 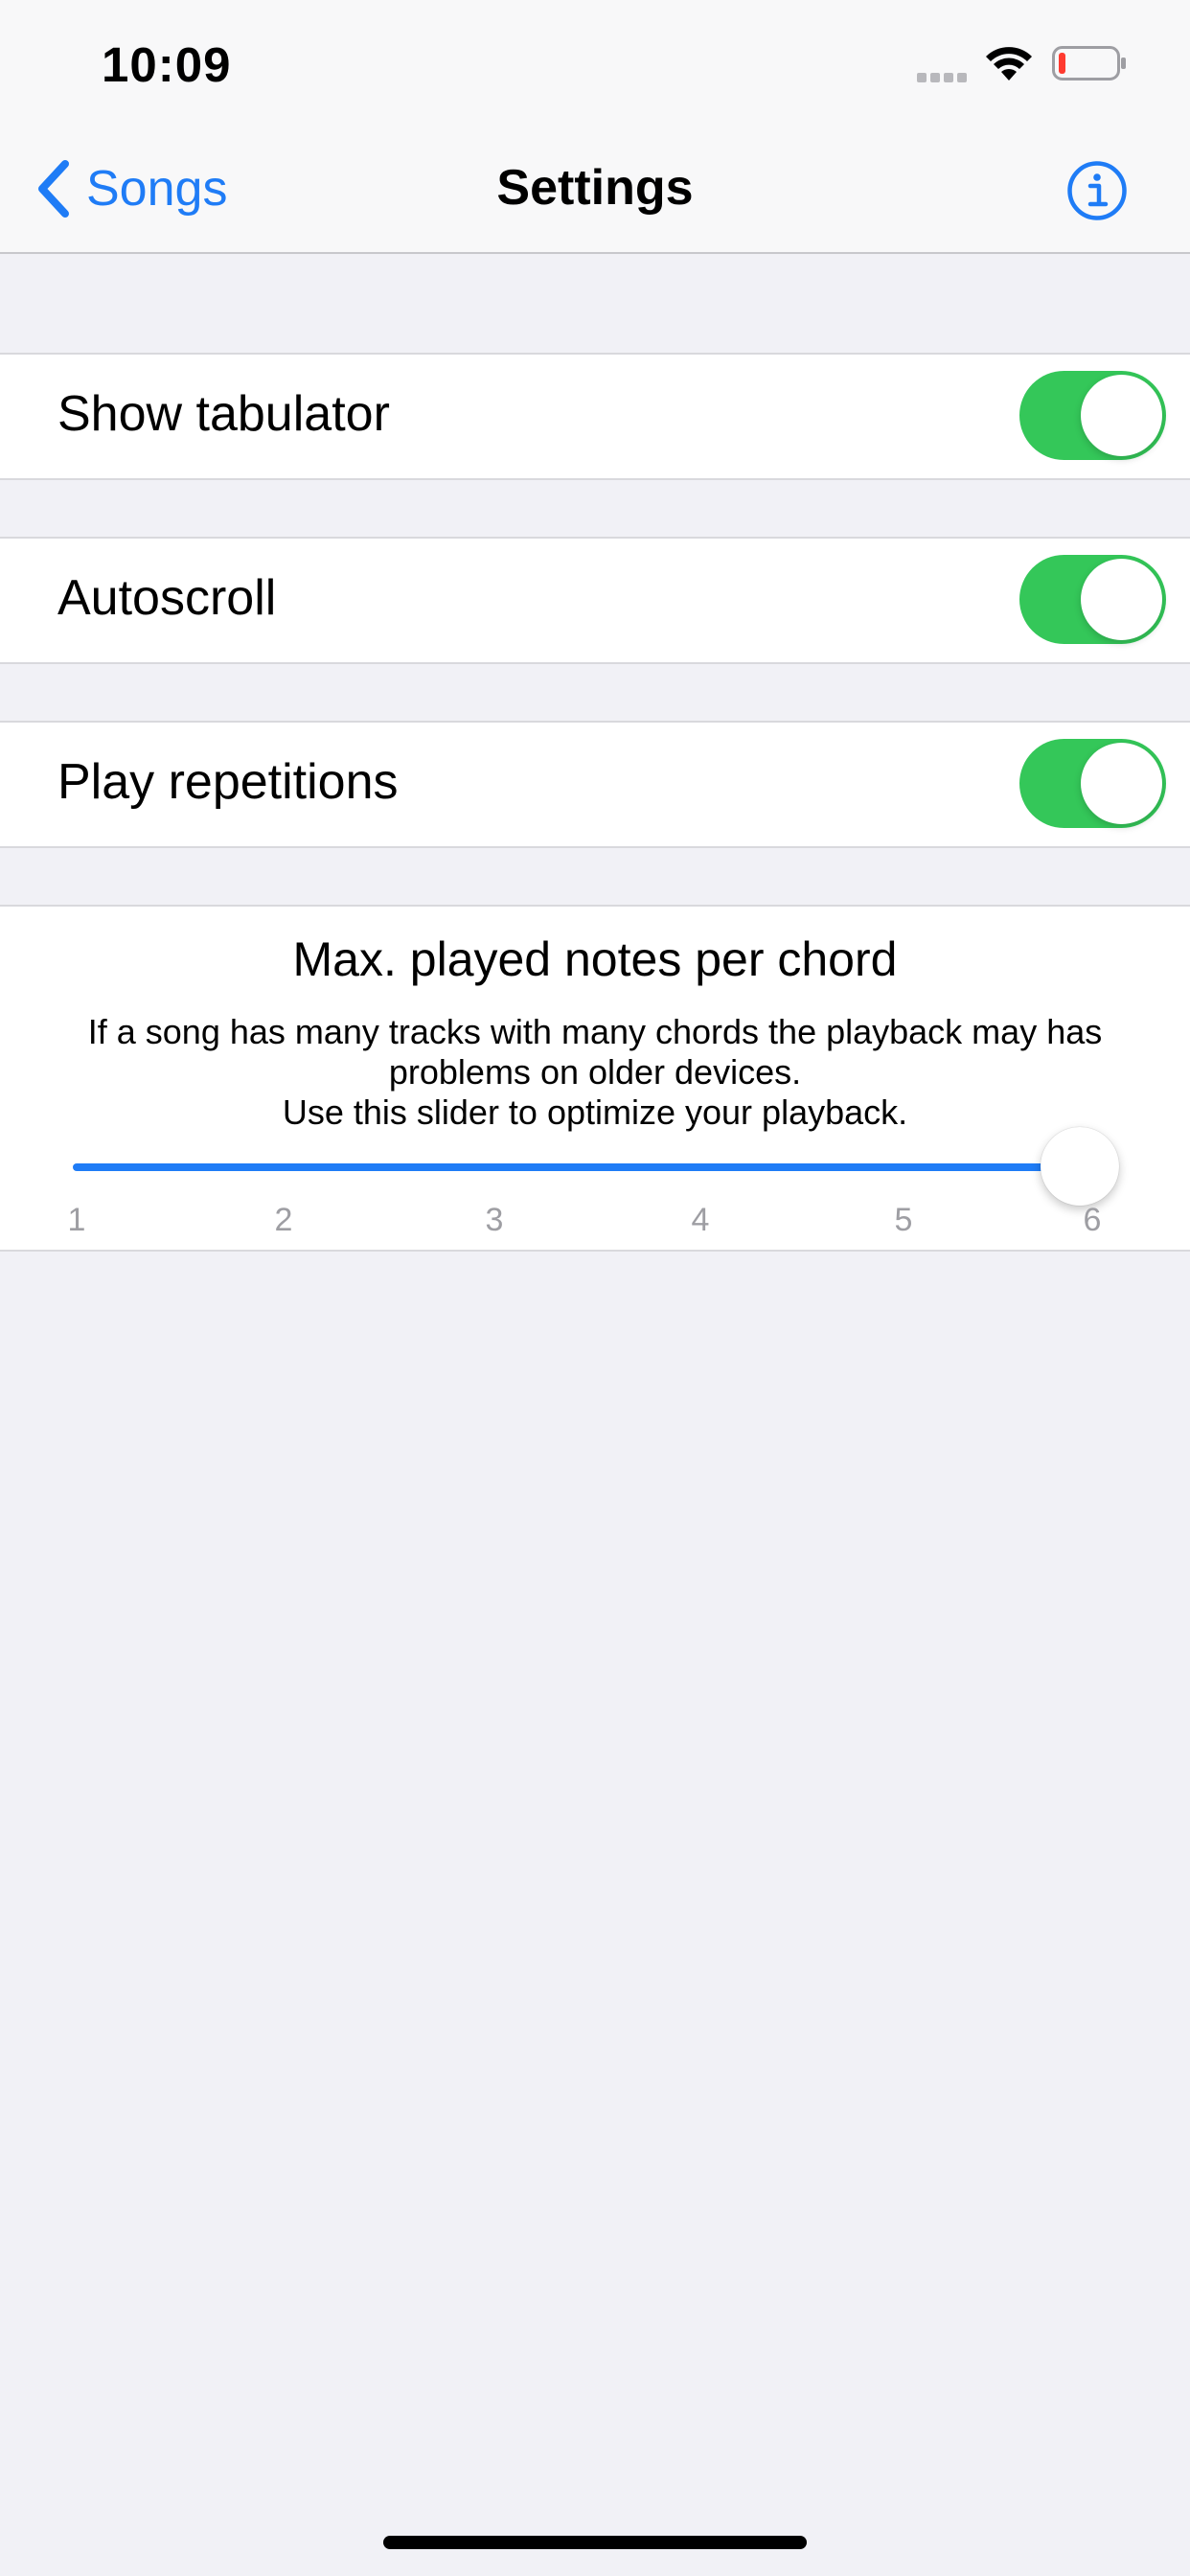 I want to click on page-title: Settings, so click(x=595, y=188).